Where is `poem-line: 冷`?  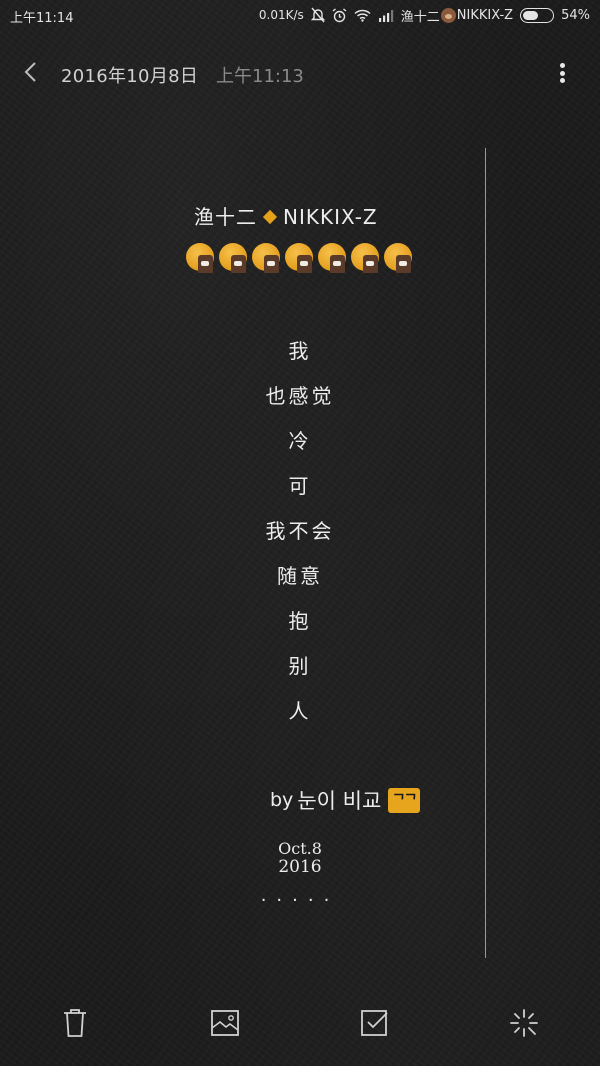 poem-line: 冷 is located at coordinates (300, 441).